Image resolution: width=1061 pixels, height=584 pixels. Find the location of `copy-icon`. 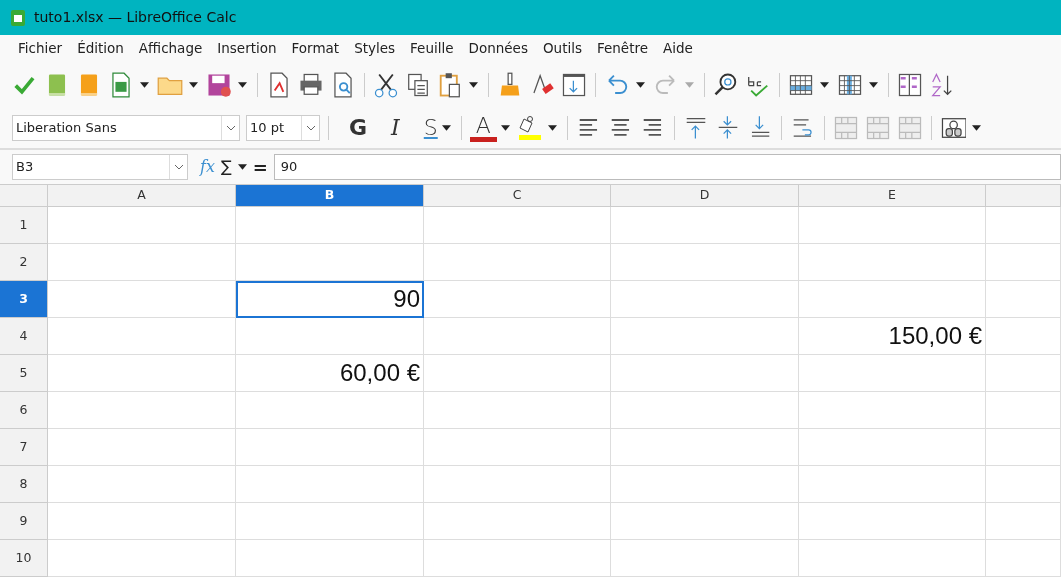

copy-icon is located at coordinates (418, 85).